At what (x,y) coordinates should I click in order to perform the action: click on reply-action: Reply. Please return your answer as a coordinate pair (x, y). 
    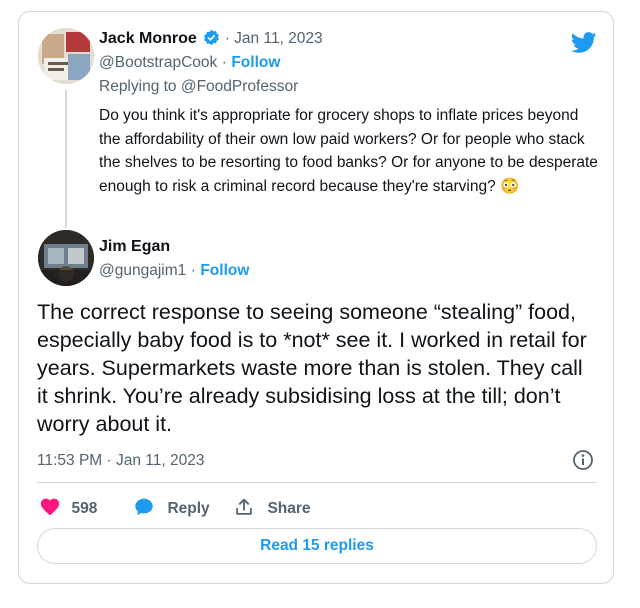
    Looking at the image, I should click on (171, 507).